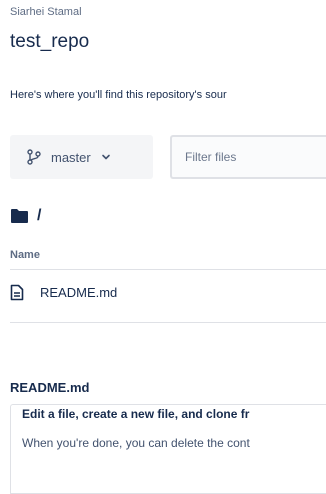  I want to click on file-name-link: README.md, so click(78, 292).